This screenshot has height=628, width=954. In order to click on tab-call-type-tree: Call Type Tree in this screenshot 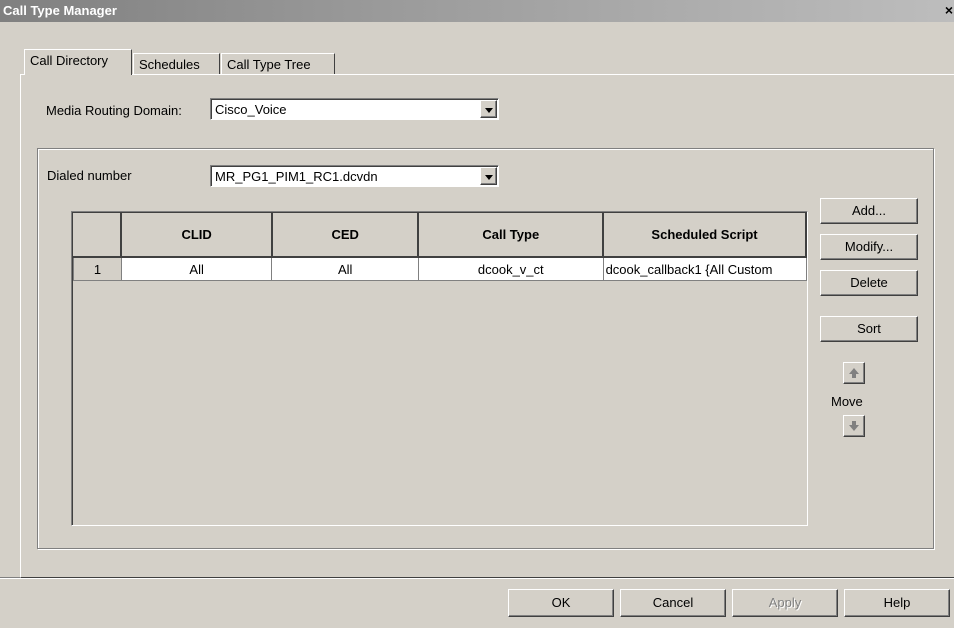, I will do `click(278, 64)`.